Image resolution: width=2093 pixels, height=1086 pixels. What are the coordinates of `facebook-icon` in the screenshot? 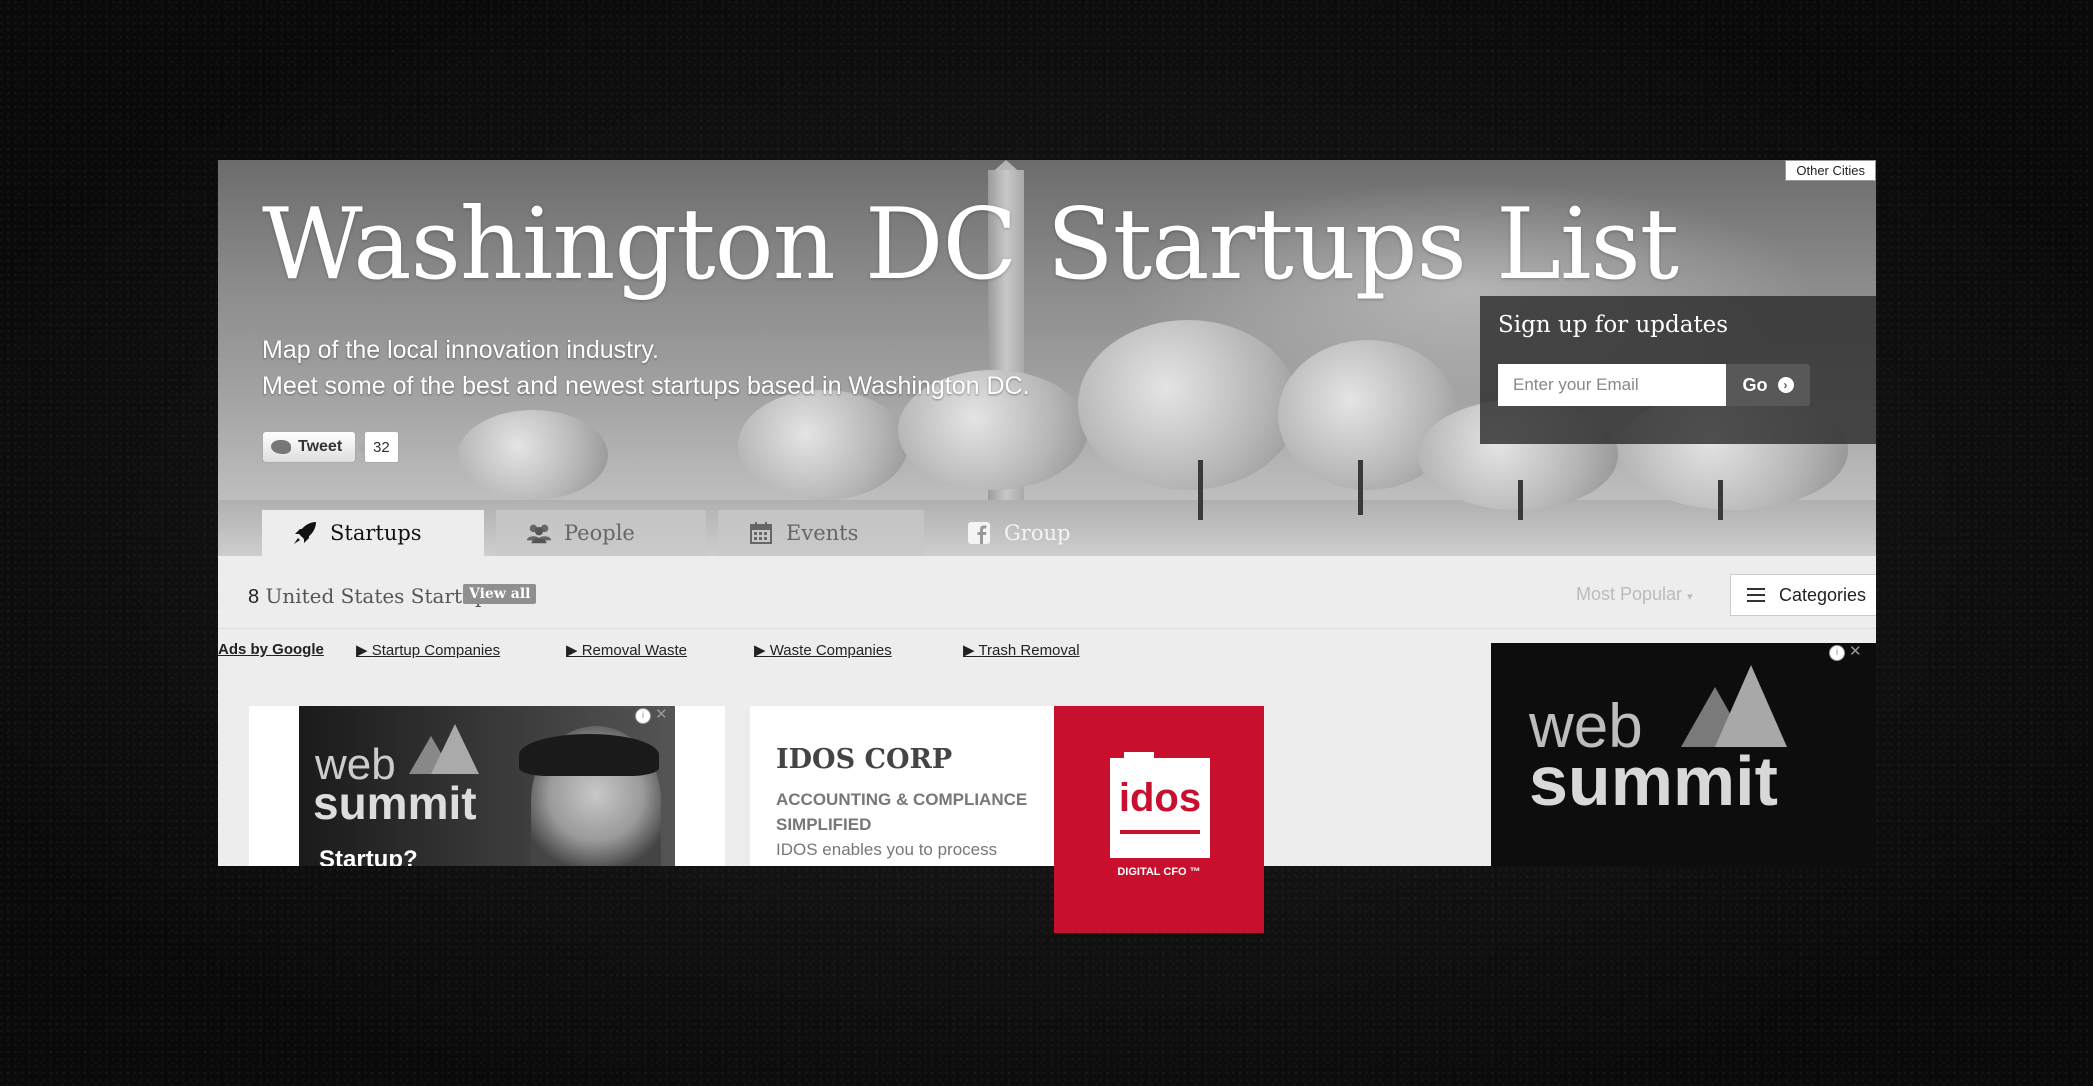 It's located at (979, 533).